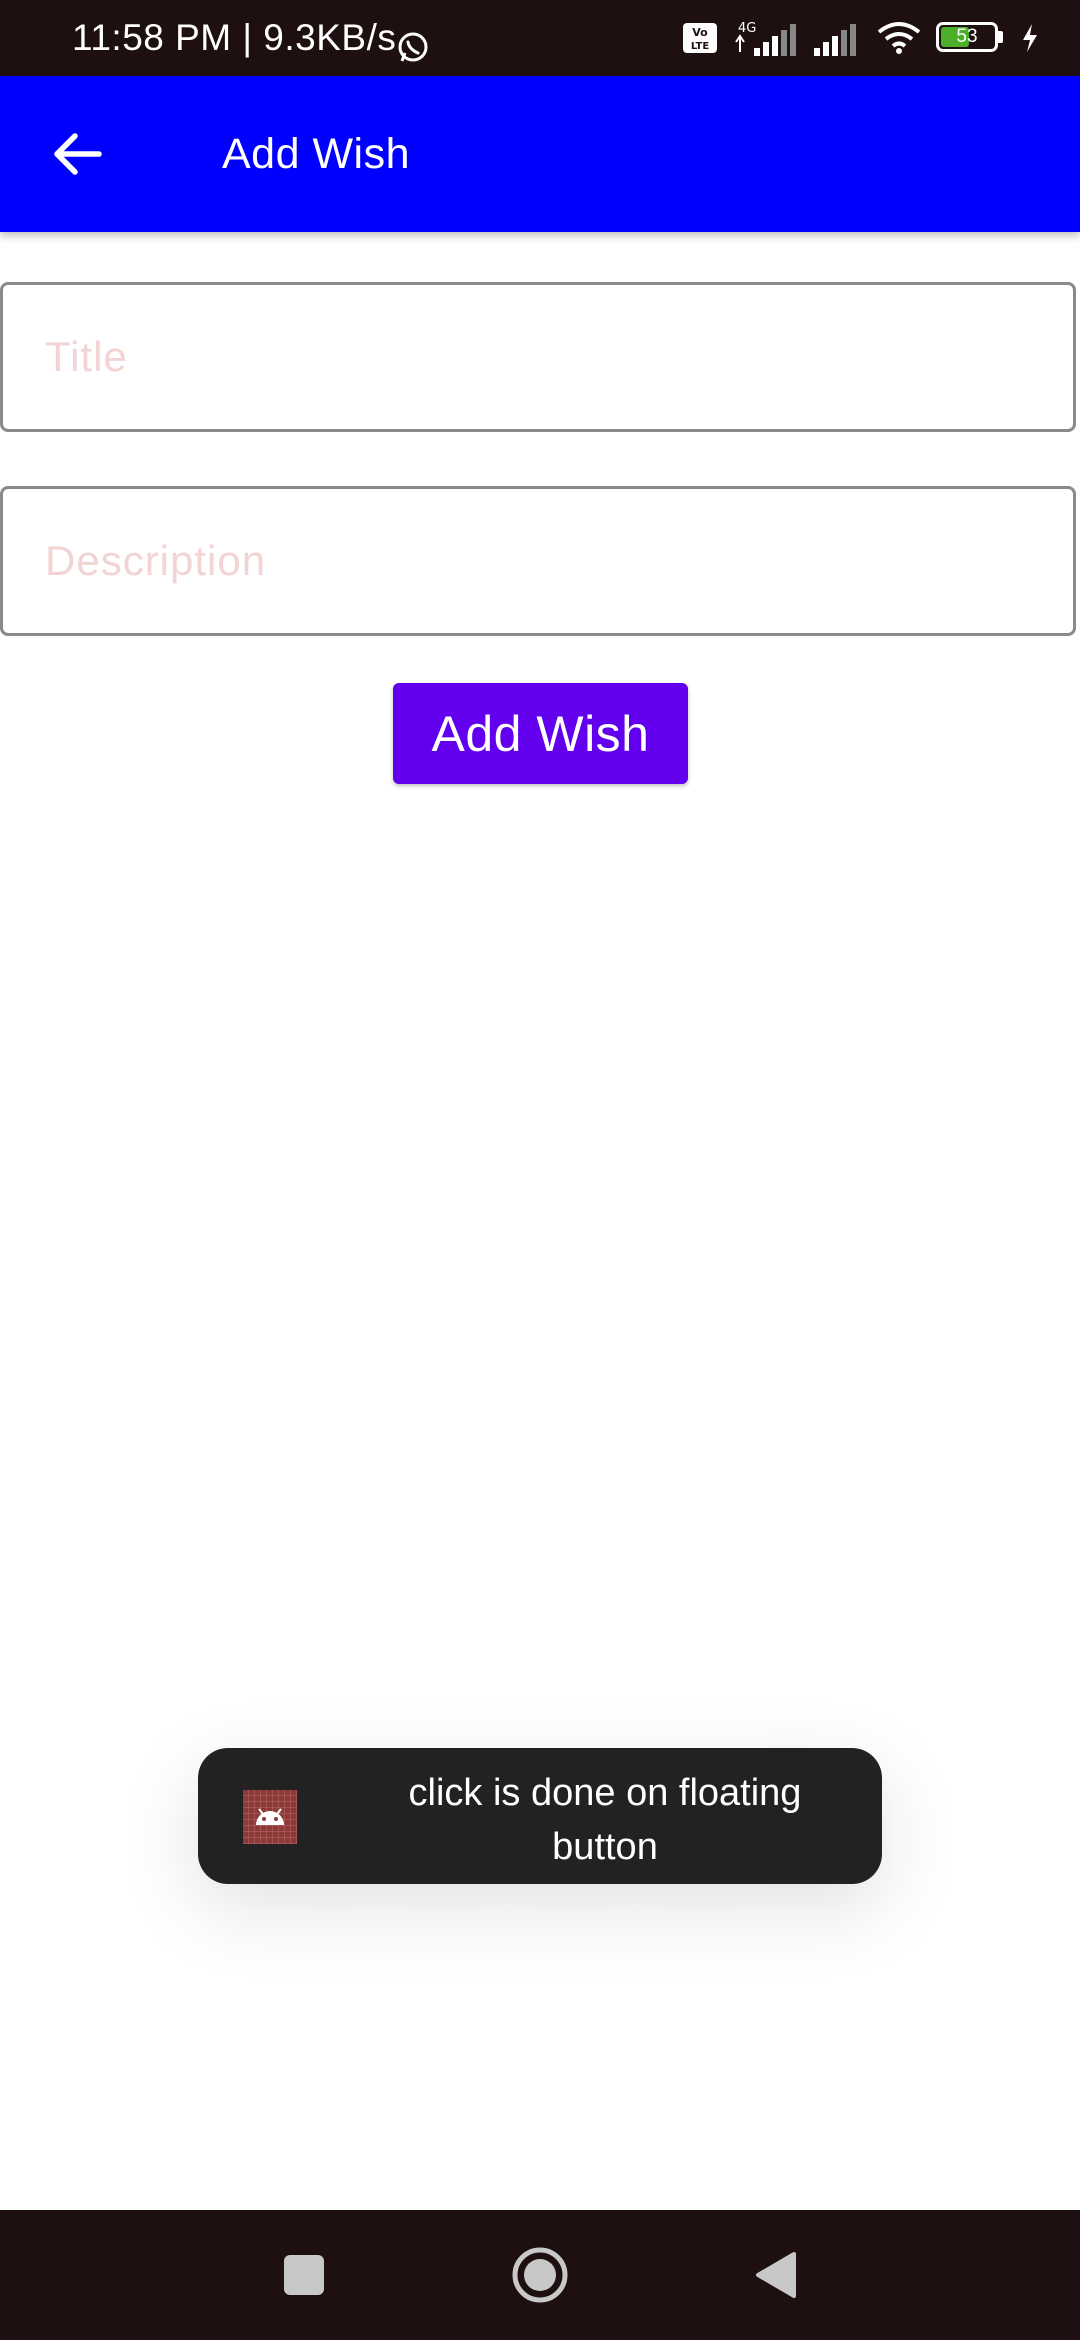  I want to click on title-input, so click(538, 357).